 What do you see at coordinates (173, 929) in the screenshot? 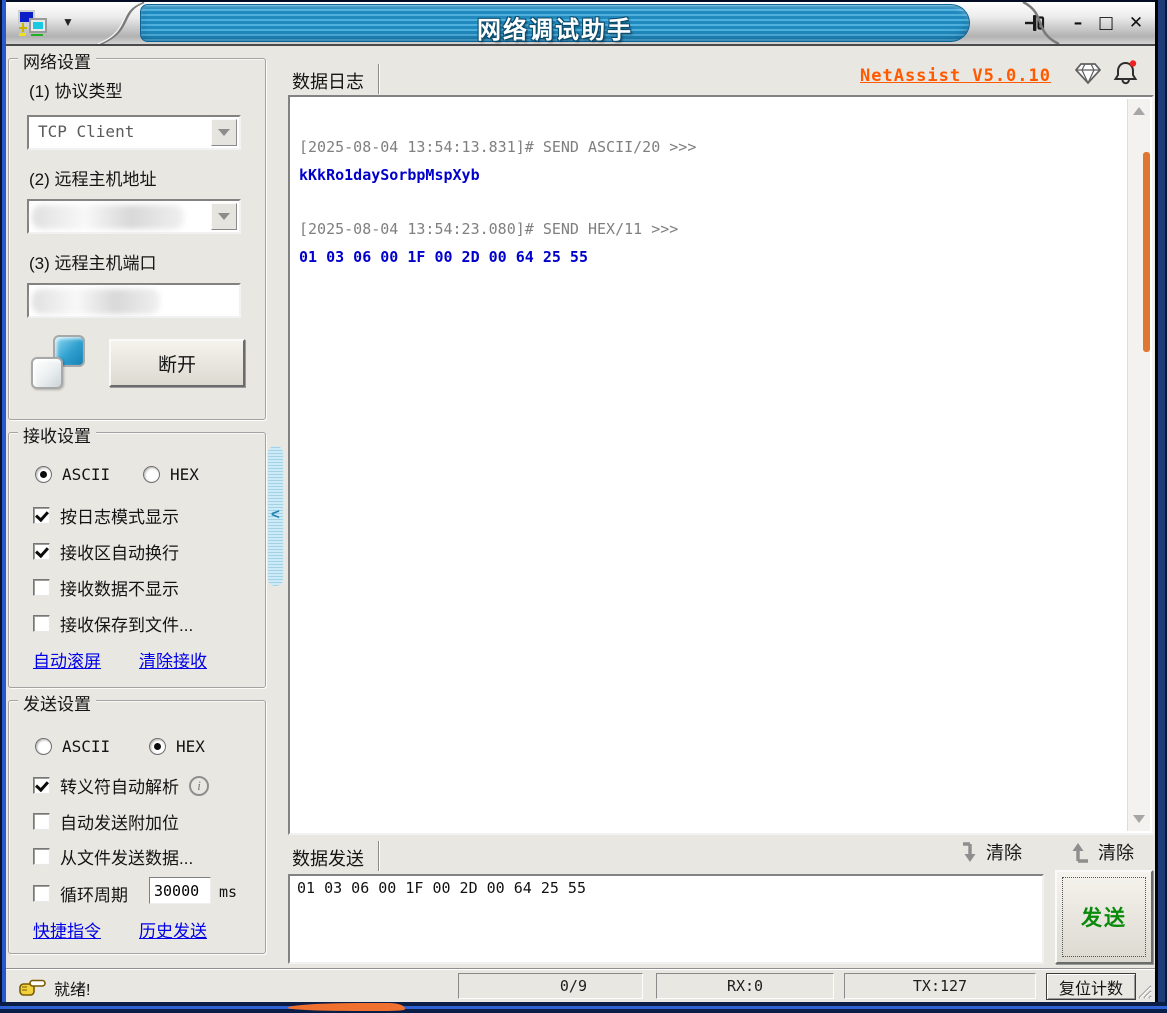
I see `history-send-link: 历史发送` at bounding box center [173, 929].